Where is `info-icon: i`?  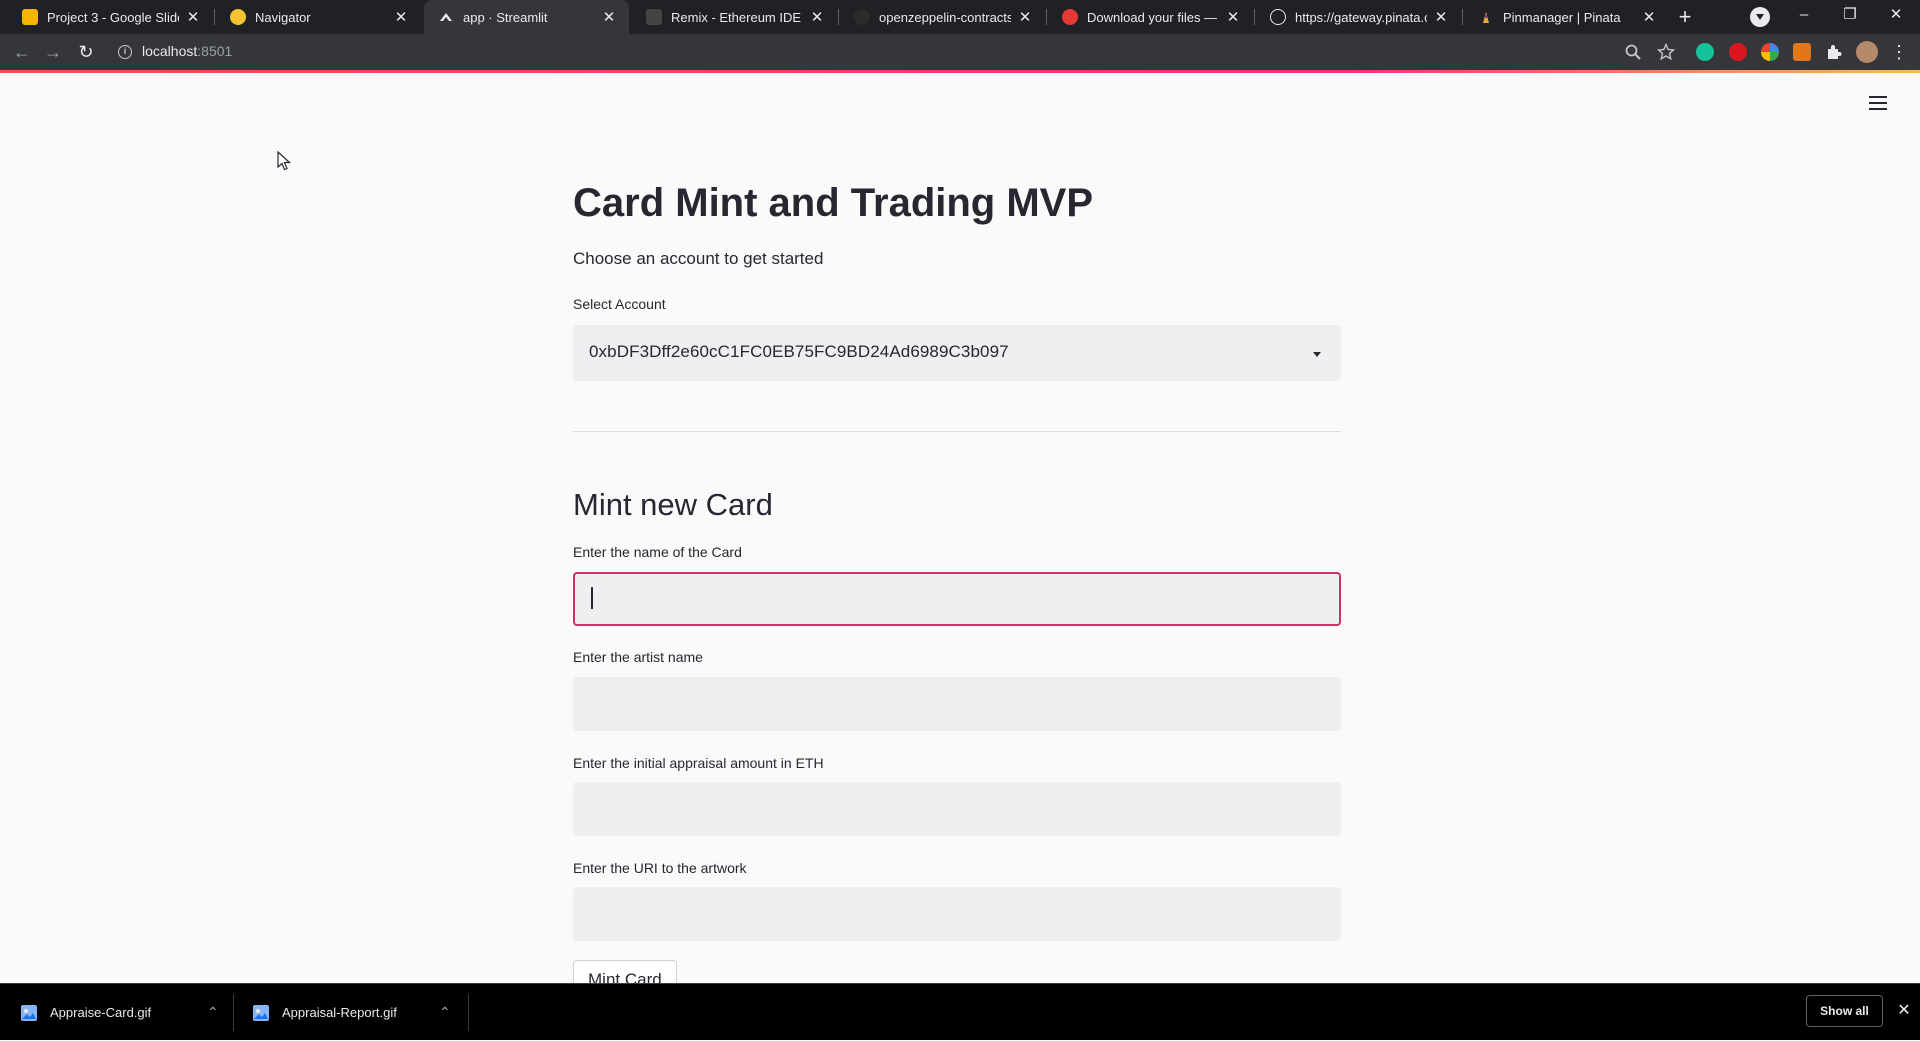 info-icon: i is located at coordinates (125, 52).